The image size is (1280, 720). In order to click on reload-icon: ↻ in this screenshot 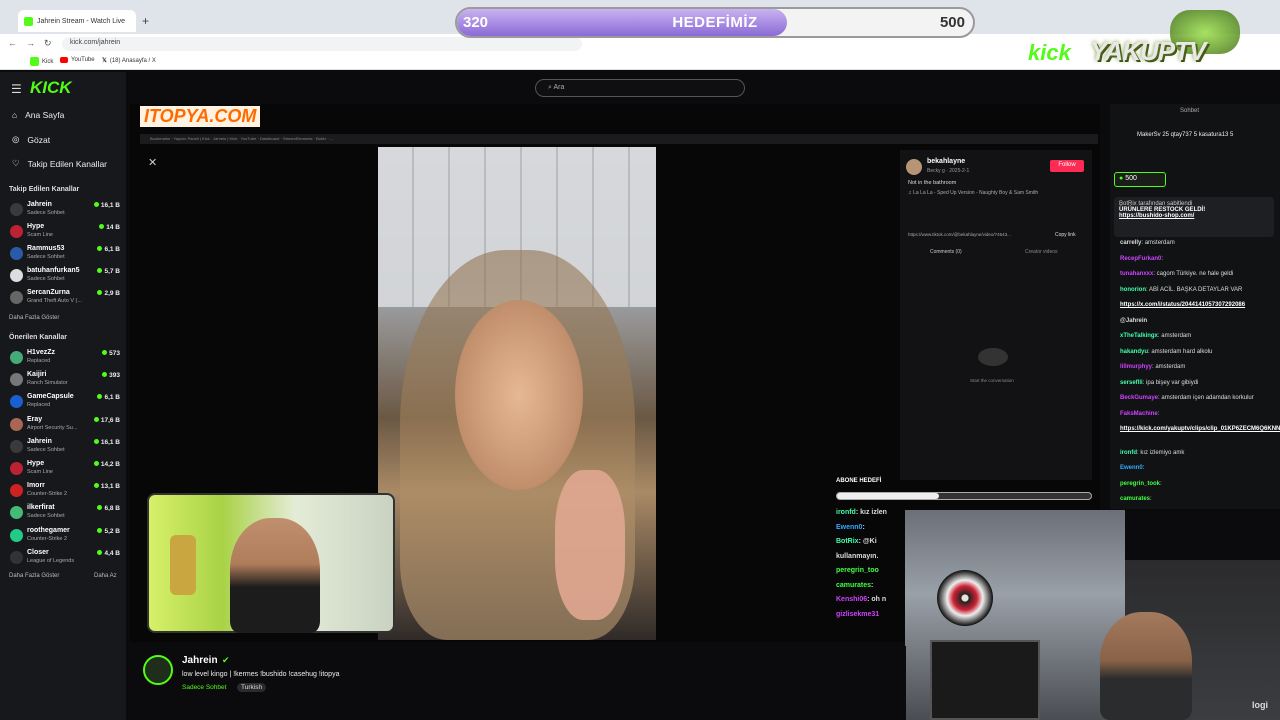, I will do `click(48, 43)`.